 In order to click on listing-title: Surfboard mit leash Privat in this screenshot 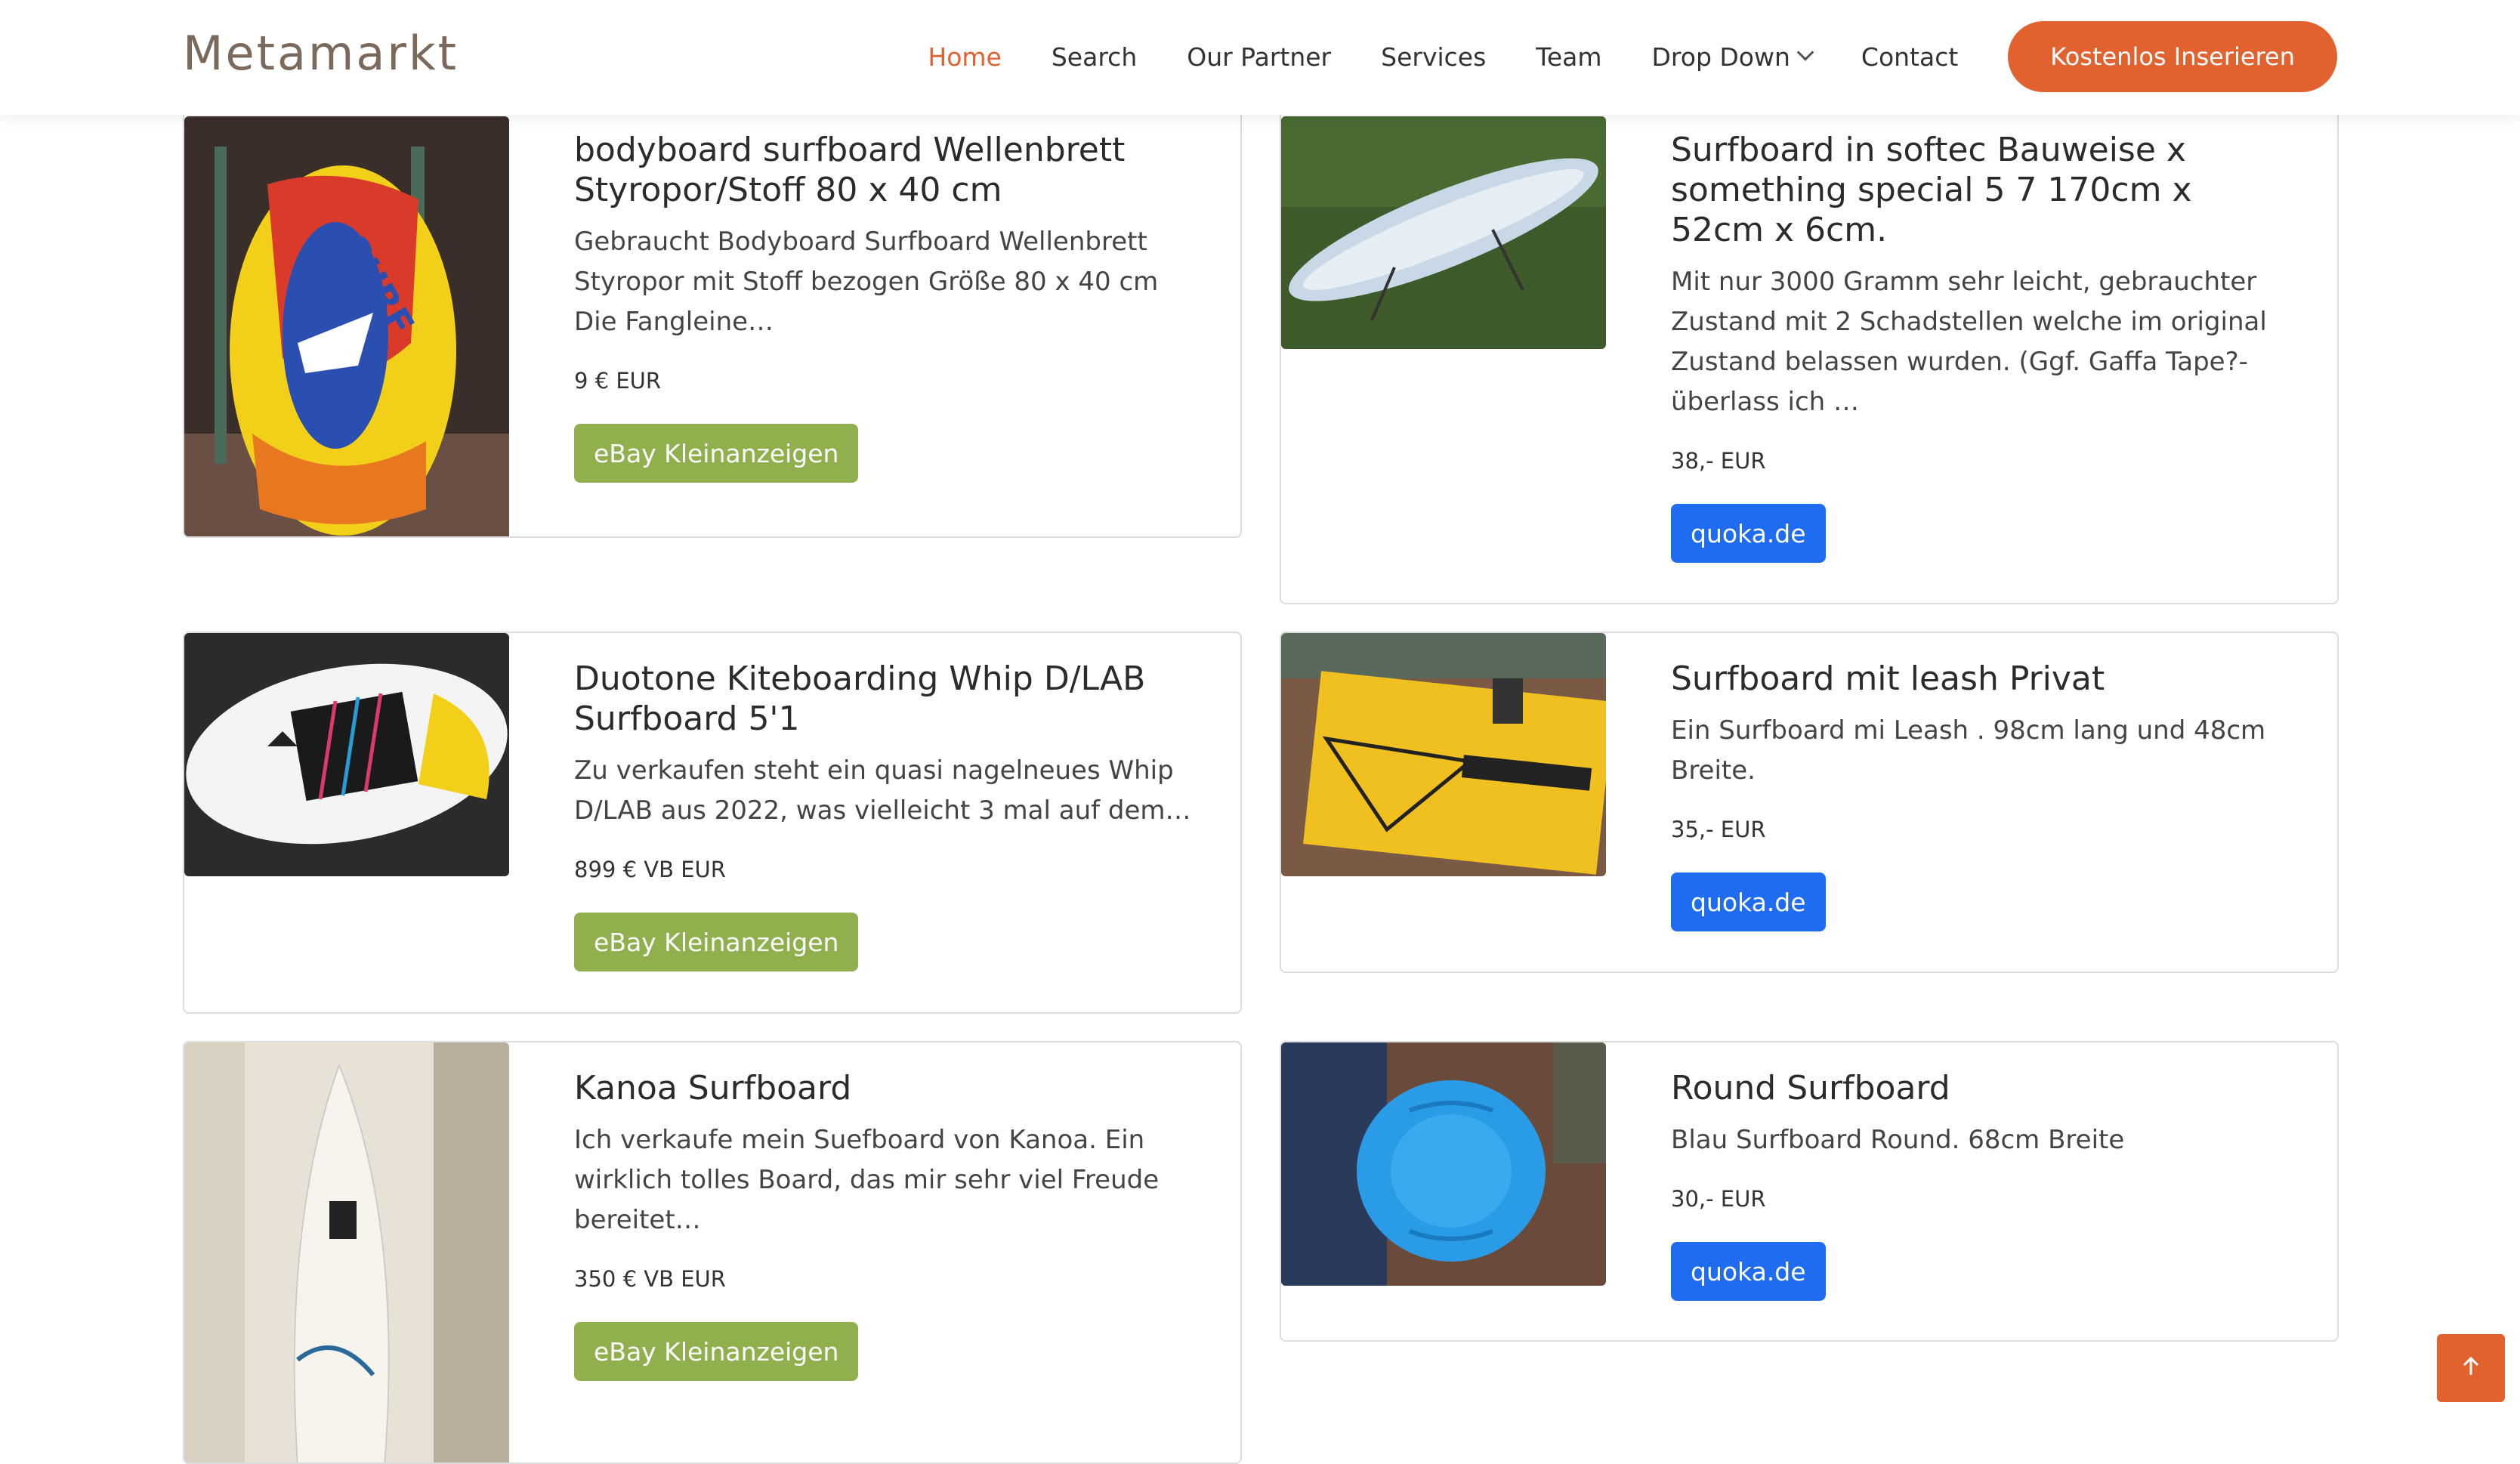, I will do `click(1981, 679)`.